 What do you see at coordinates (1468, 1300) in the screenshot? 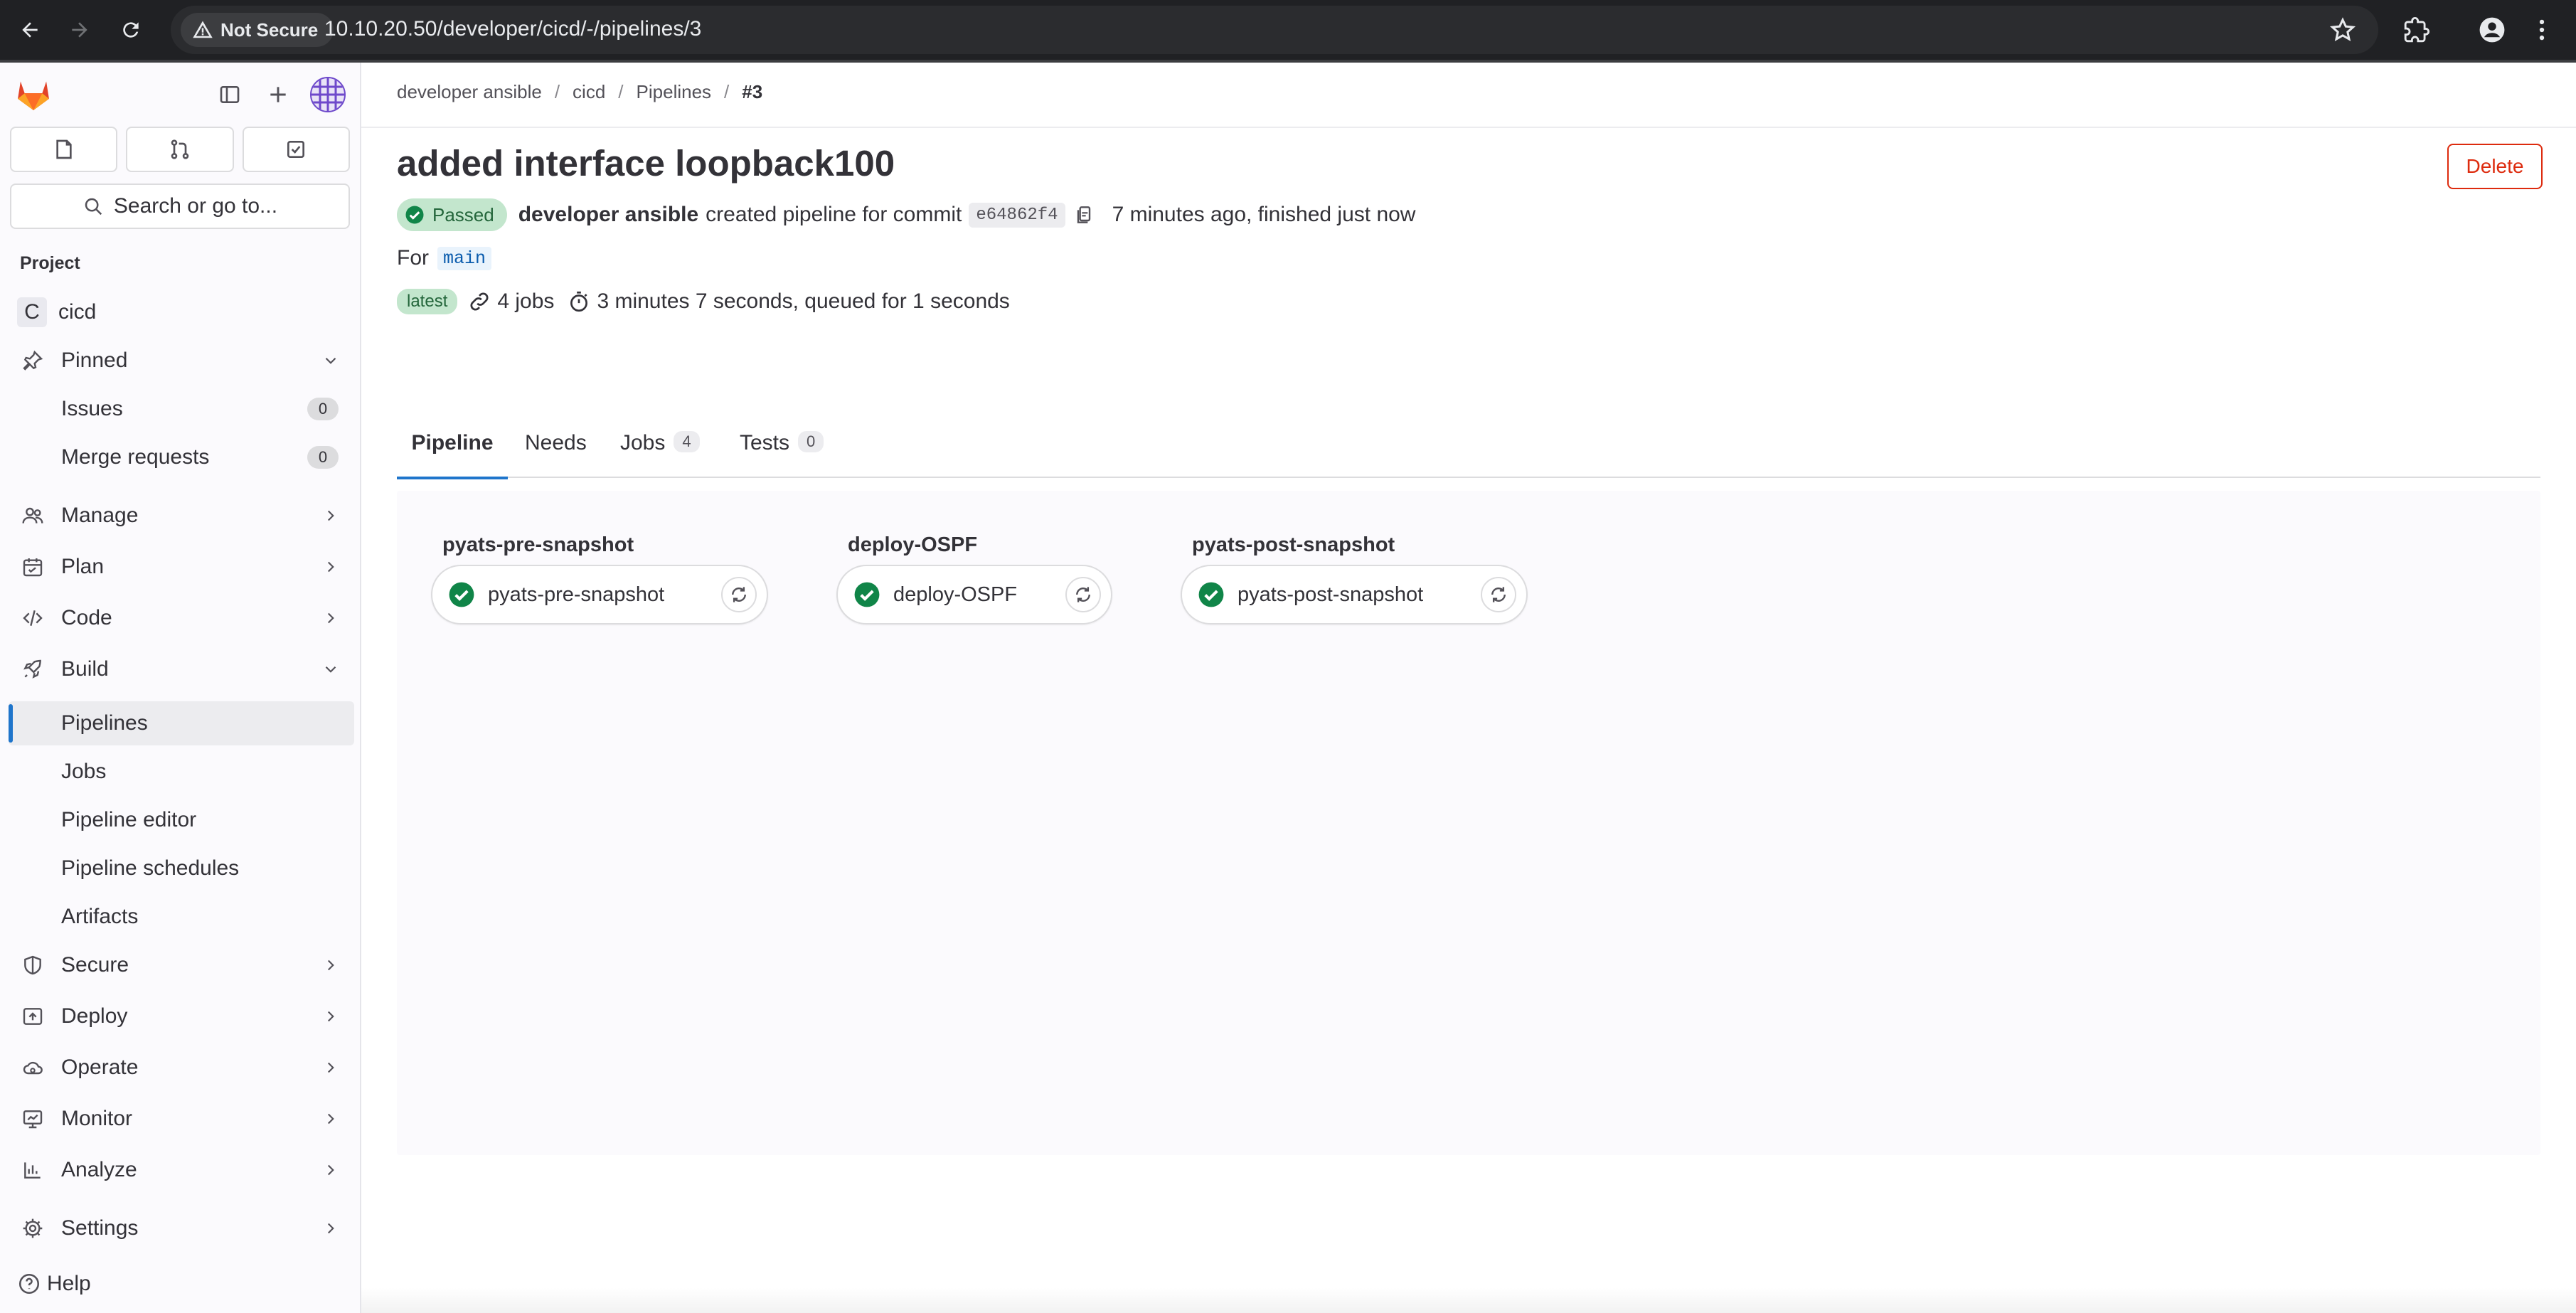
I see `bottom-shadow` at bounding box center [1468, 1300].